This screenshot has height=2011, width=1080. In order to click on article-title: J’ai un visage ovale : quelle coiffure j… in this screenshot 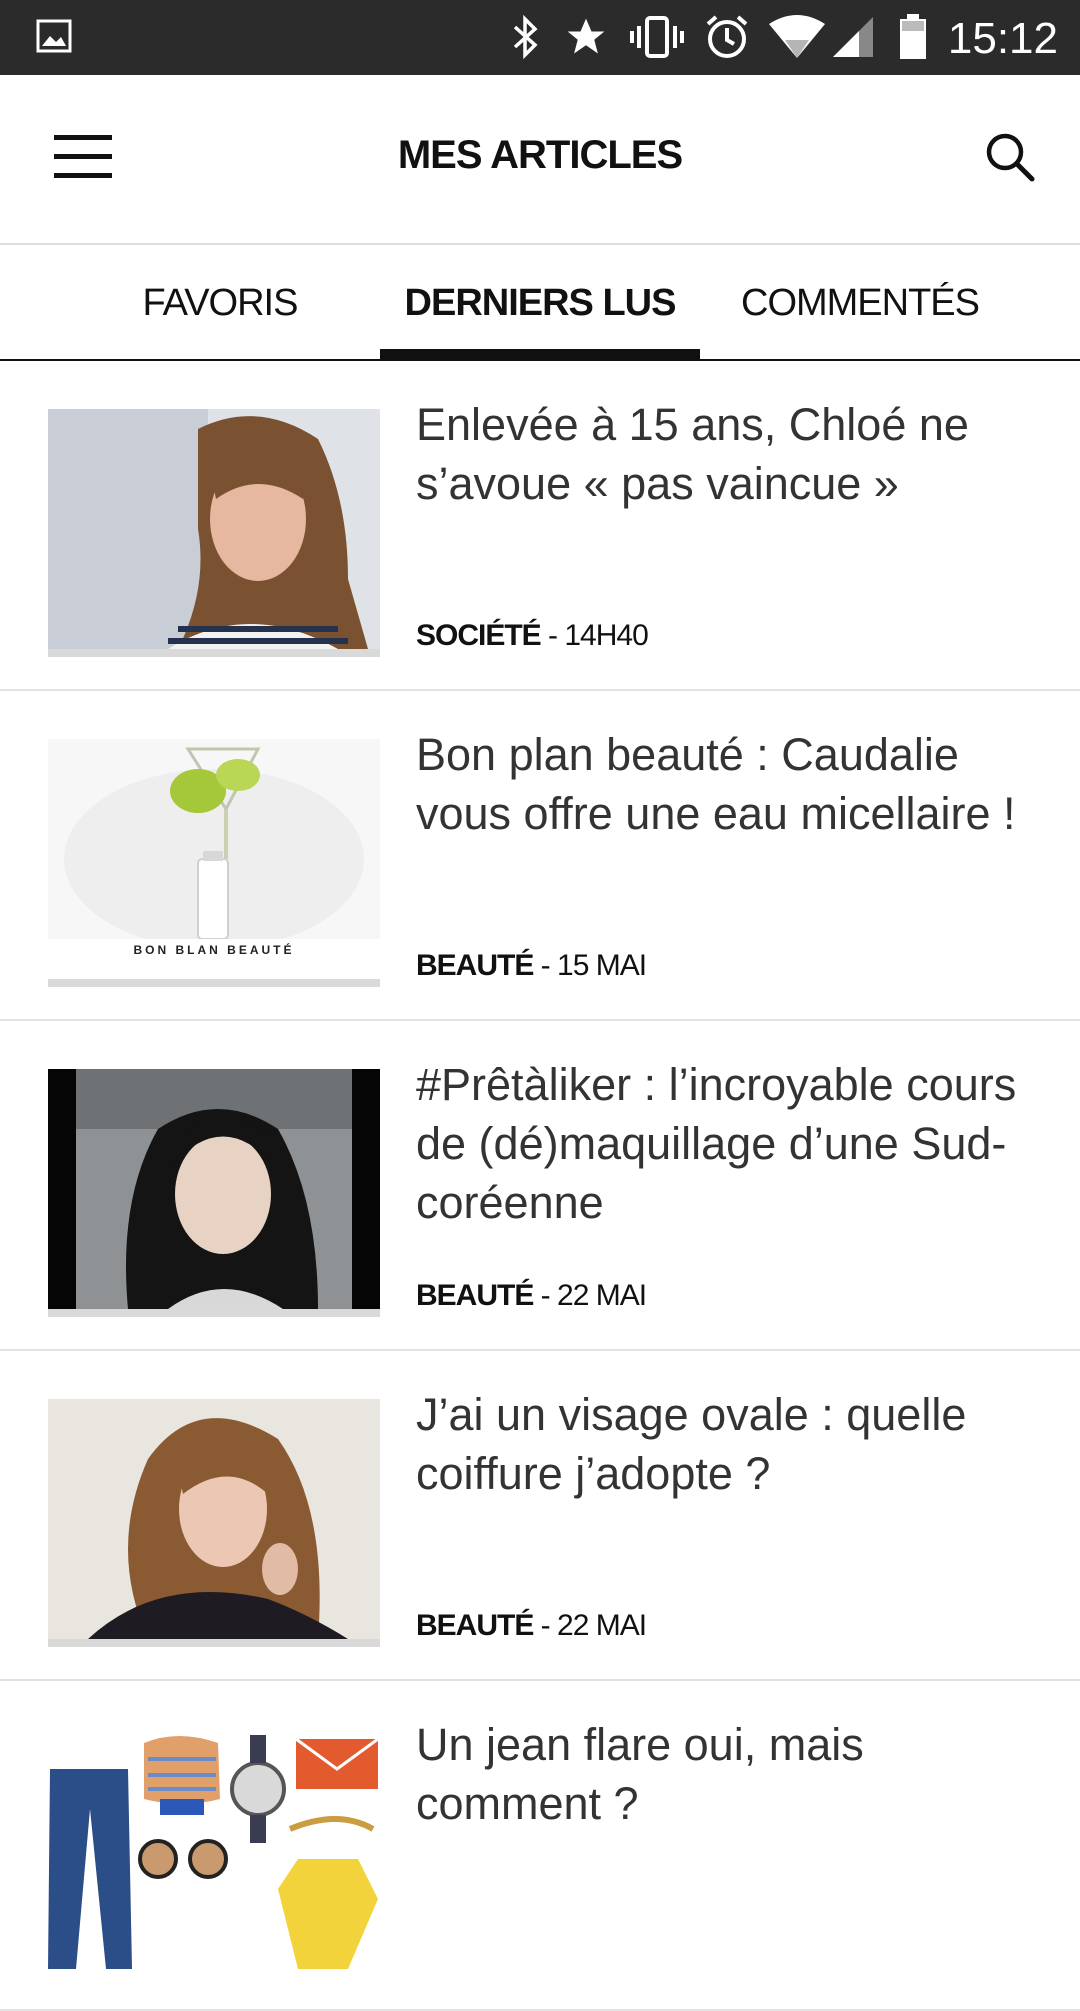, I will do `click(691, 1444)`.